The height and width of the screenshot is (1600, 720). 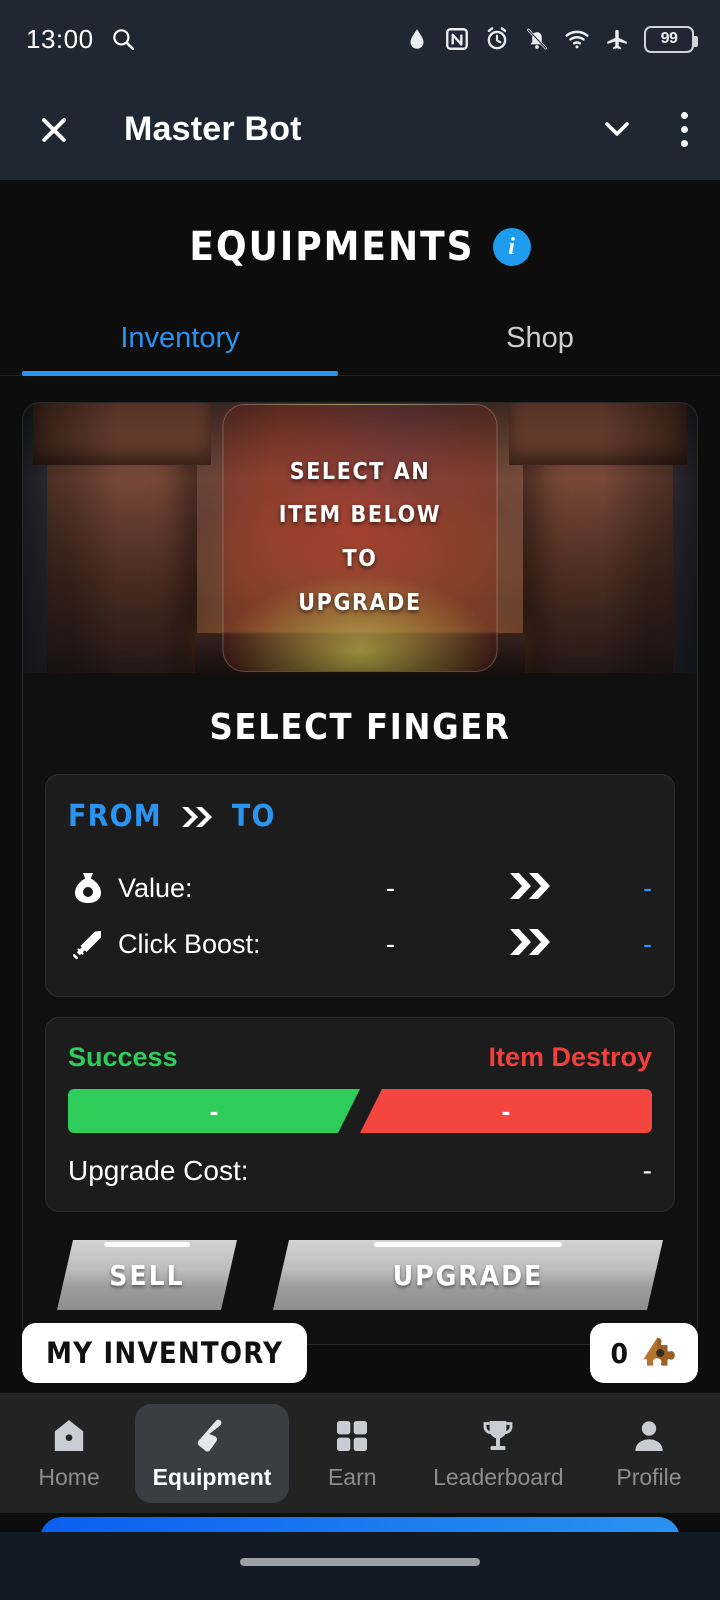 I want to click on water-drop-icon, so click(x=417, y=39).